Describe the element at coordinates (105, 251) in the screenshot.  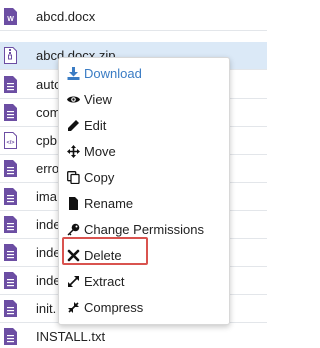
I see `extract-highlight-box` at that location.